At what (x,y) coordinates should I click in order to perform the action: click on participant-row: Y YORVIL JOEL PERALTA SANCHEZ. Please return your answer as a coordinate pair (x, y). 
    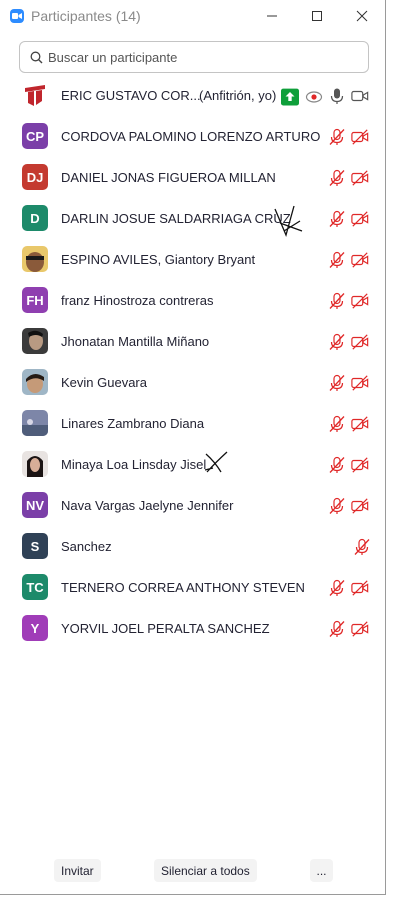
    Looking at the image, I should click on (192, 628).